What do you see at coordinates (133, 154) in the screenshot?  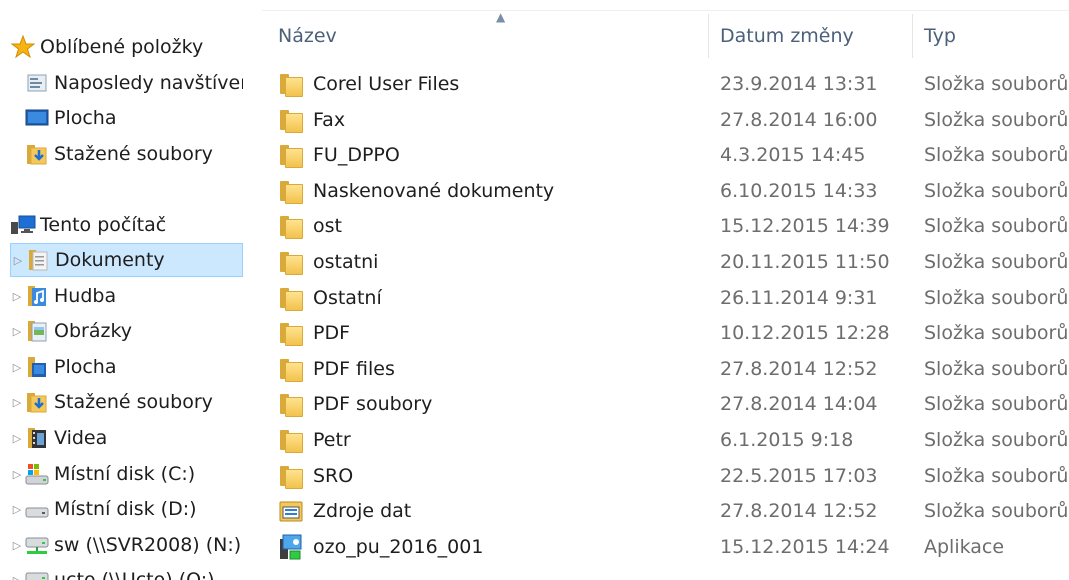 I see `nav-item-label: Stažené soubory` at bounding box center [133, 154].